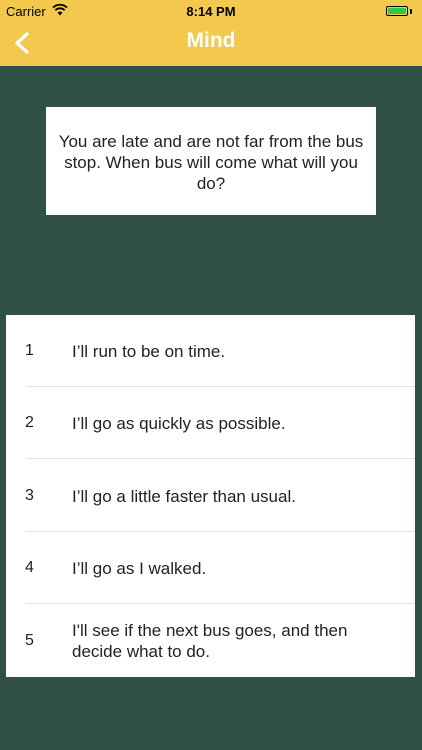  Describe the element at coordinates (29, 567) in the screenshot. I see `answer-number: 4` at that location.